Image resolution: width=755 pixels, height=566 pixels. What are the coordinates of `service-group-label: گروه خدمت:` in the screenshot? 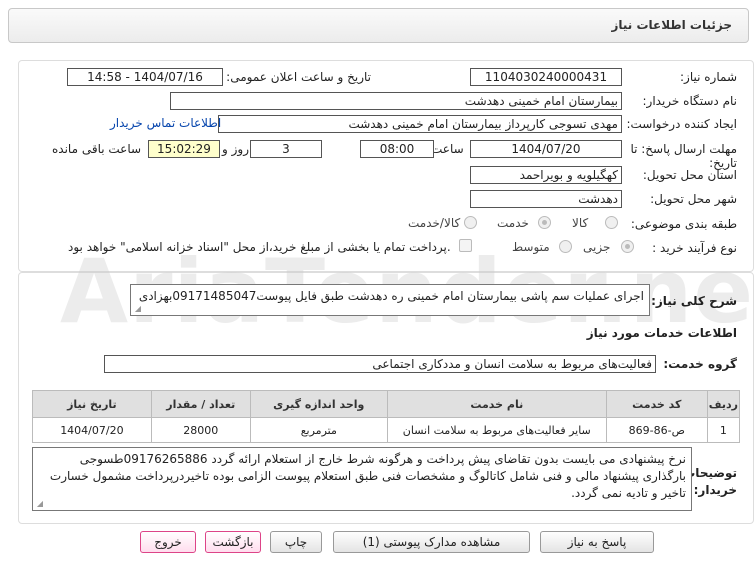 It's located at (700, 364).